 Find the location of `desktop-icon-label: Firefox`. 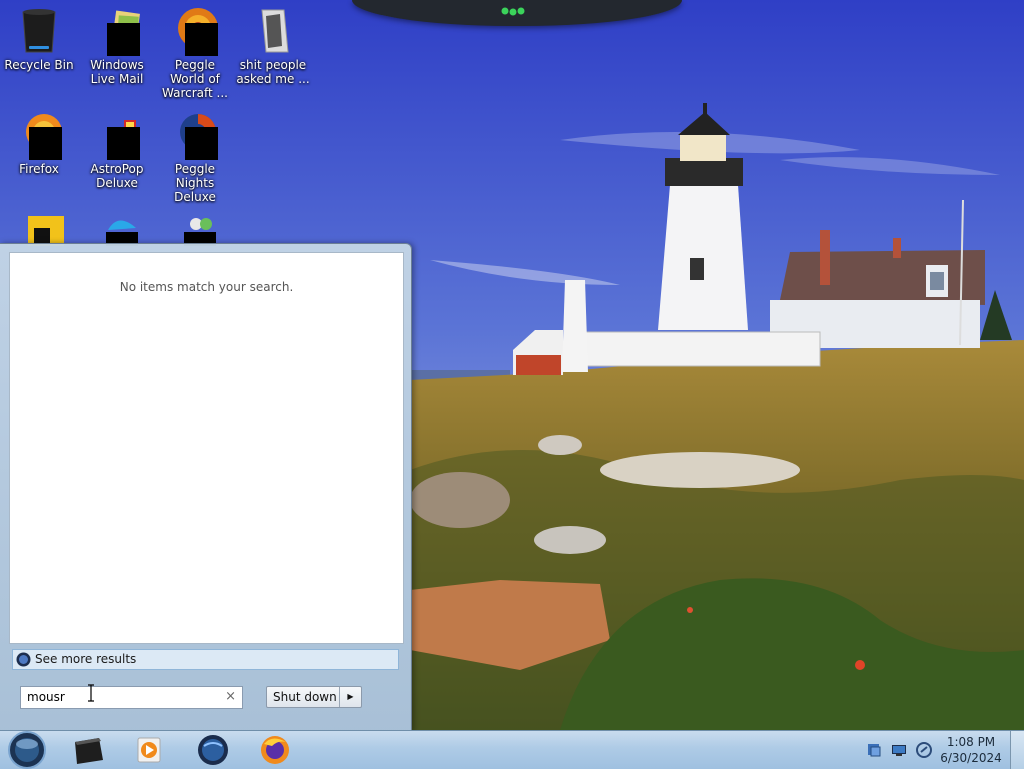

desktop-icon-label: Firefox is located at coordinates (39, 169).